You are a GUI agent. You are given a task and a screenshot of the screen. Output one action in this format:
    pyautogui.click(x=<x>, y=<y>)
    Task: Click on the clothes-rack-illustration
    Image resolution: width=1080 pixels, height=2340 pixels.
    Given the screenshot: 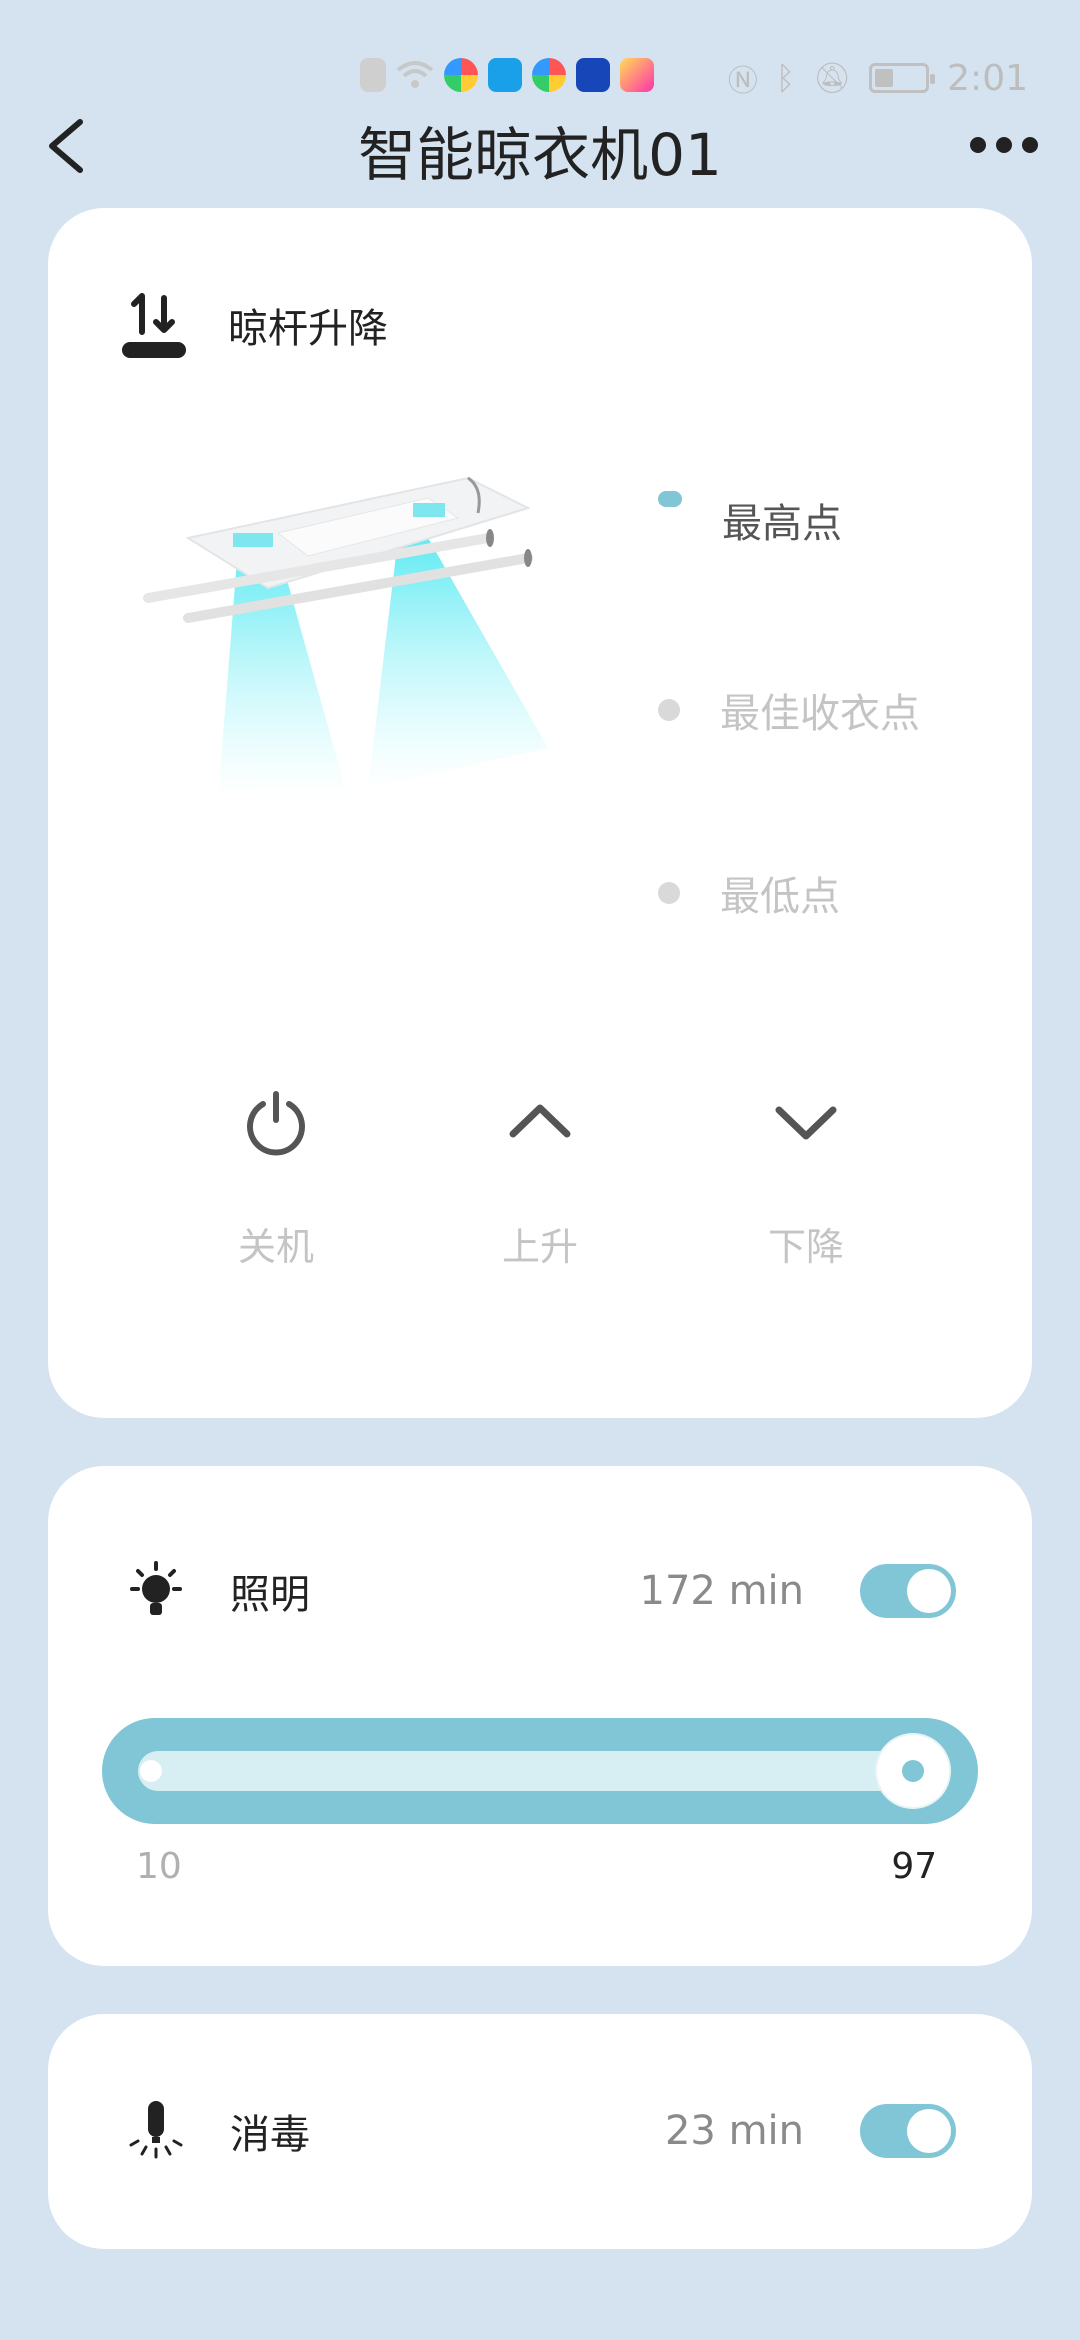 What is the action you would take?
    pyautogui.click(x=345, y=637)
    